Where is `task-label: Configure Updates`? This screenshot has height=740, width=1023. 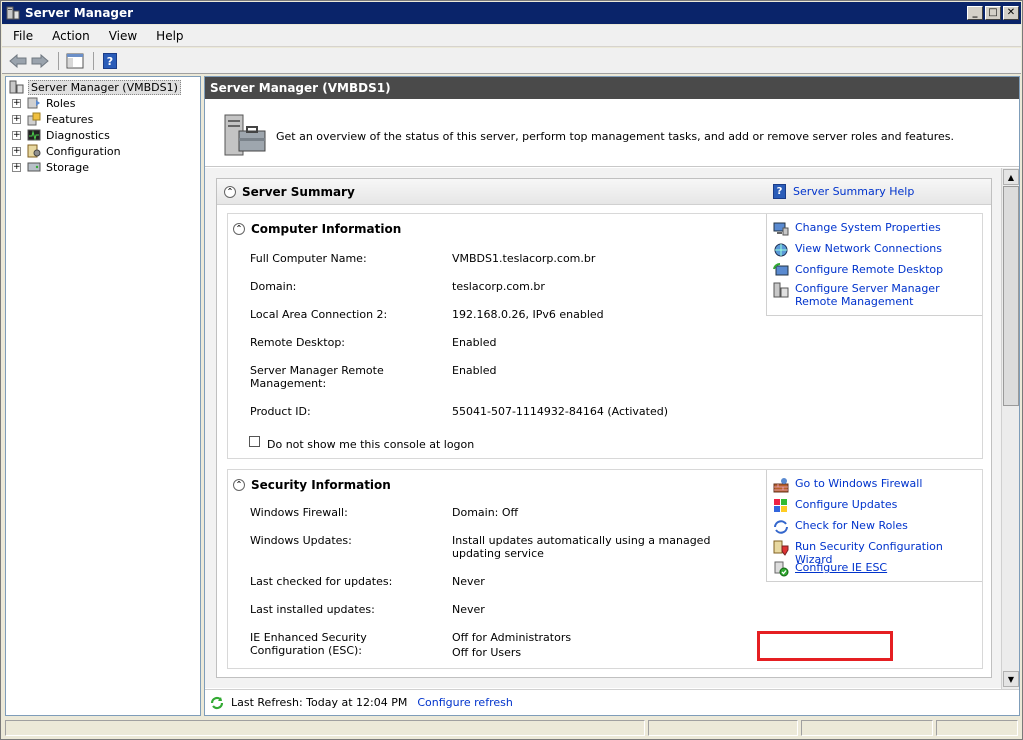 task-label: Configure Updates is located at coordinates (846, 504).